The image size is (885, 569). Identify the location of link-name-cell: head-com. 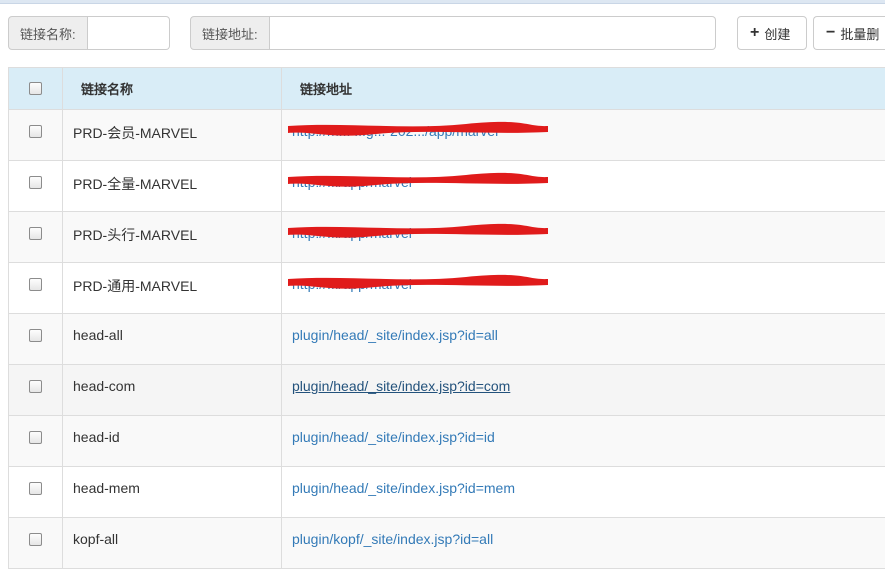
(172, 390).